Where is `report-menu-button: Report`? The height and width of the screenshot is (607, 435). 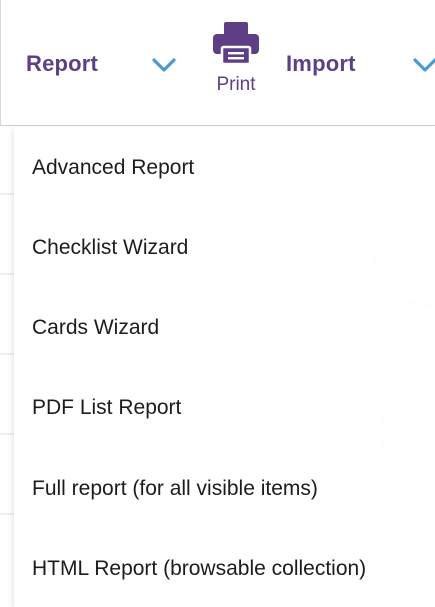 report-menu-button: Report is located at coordinates (62, 64).